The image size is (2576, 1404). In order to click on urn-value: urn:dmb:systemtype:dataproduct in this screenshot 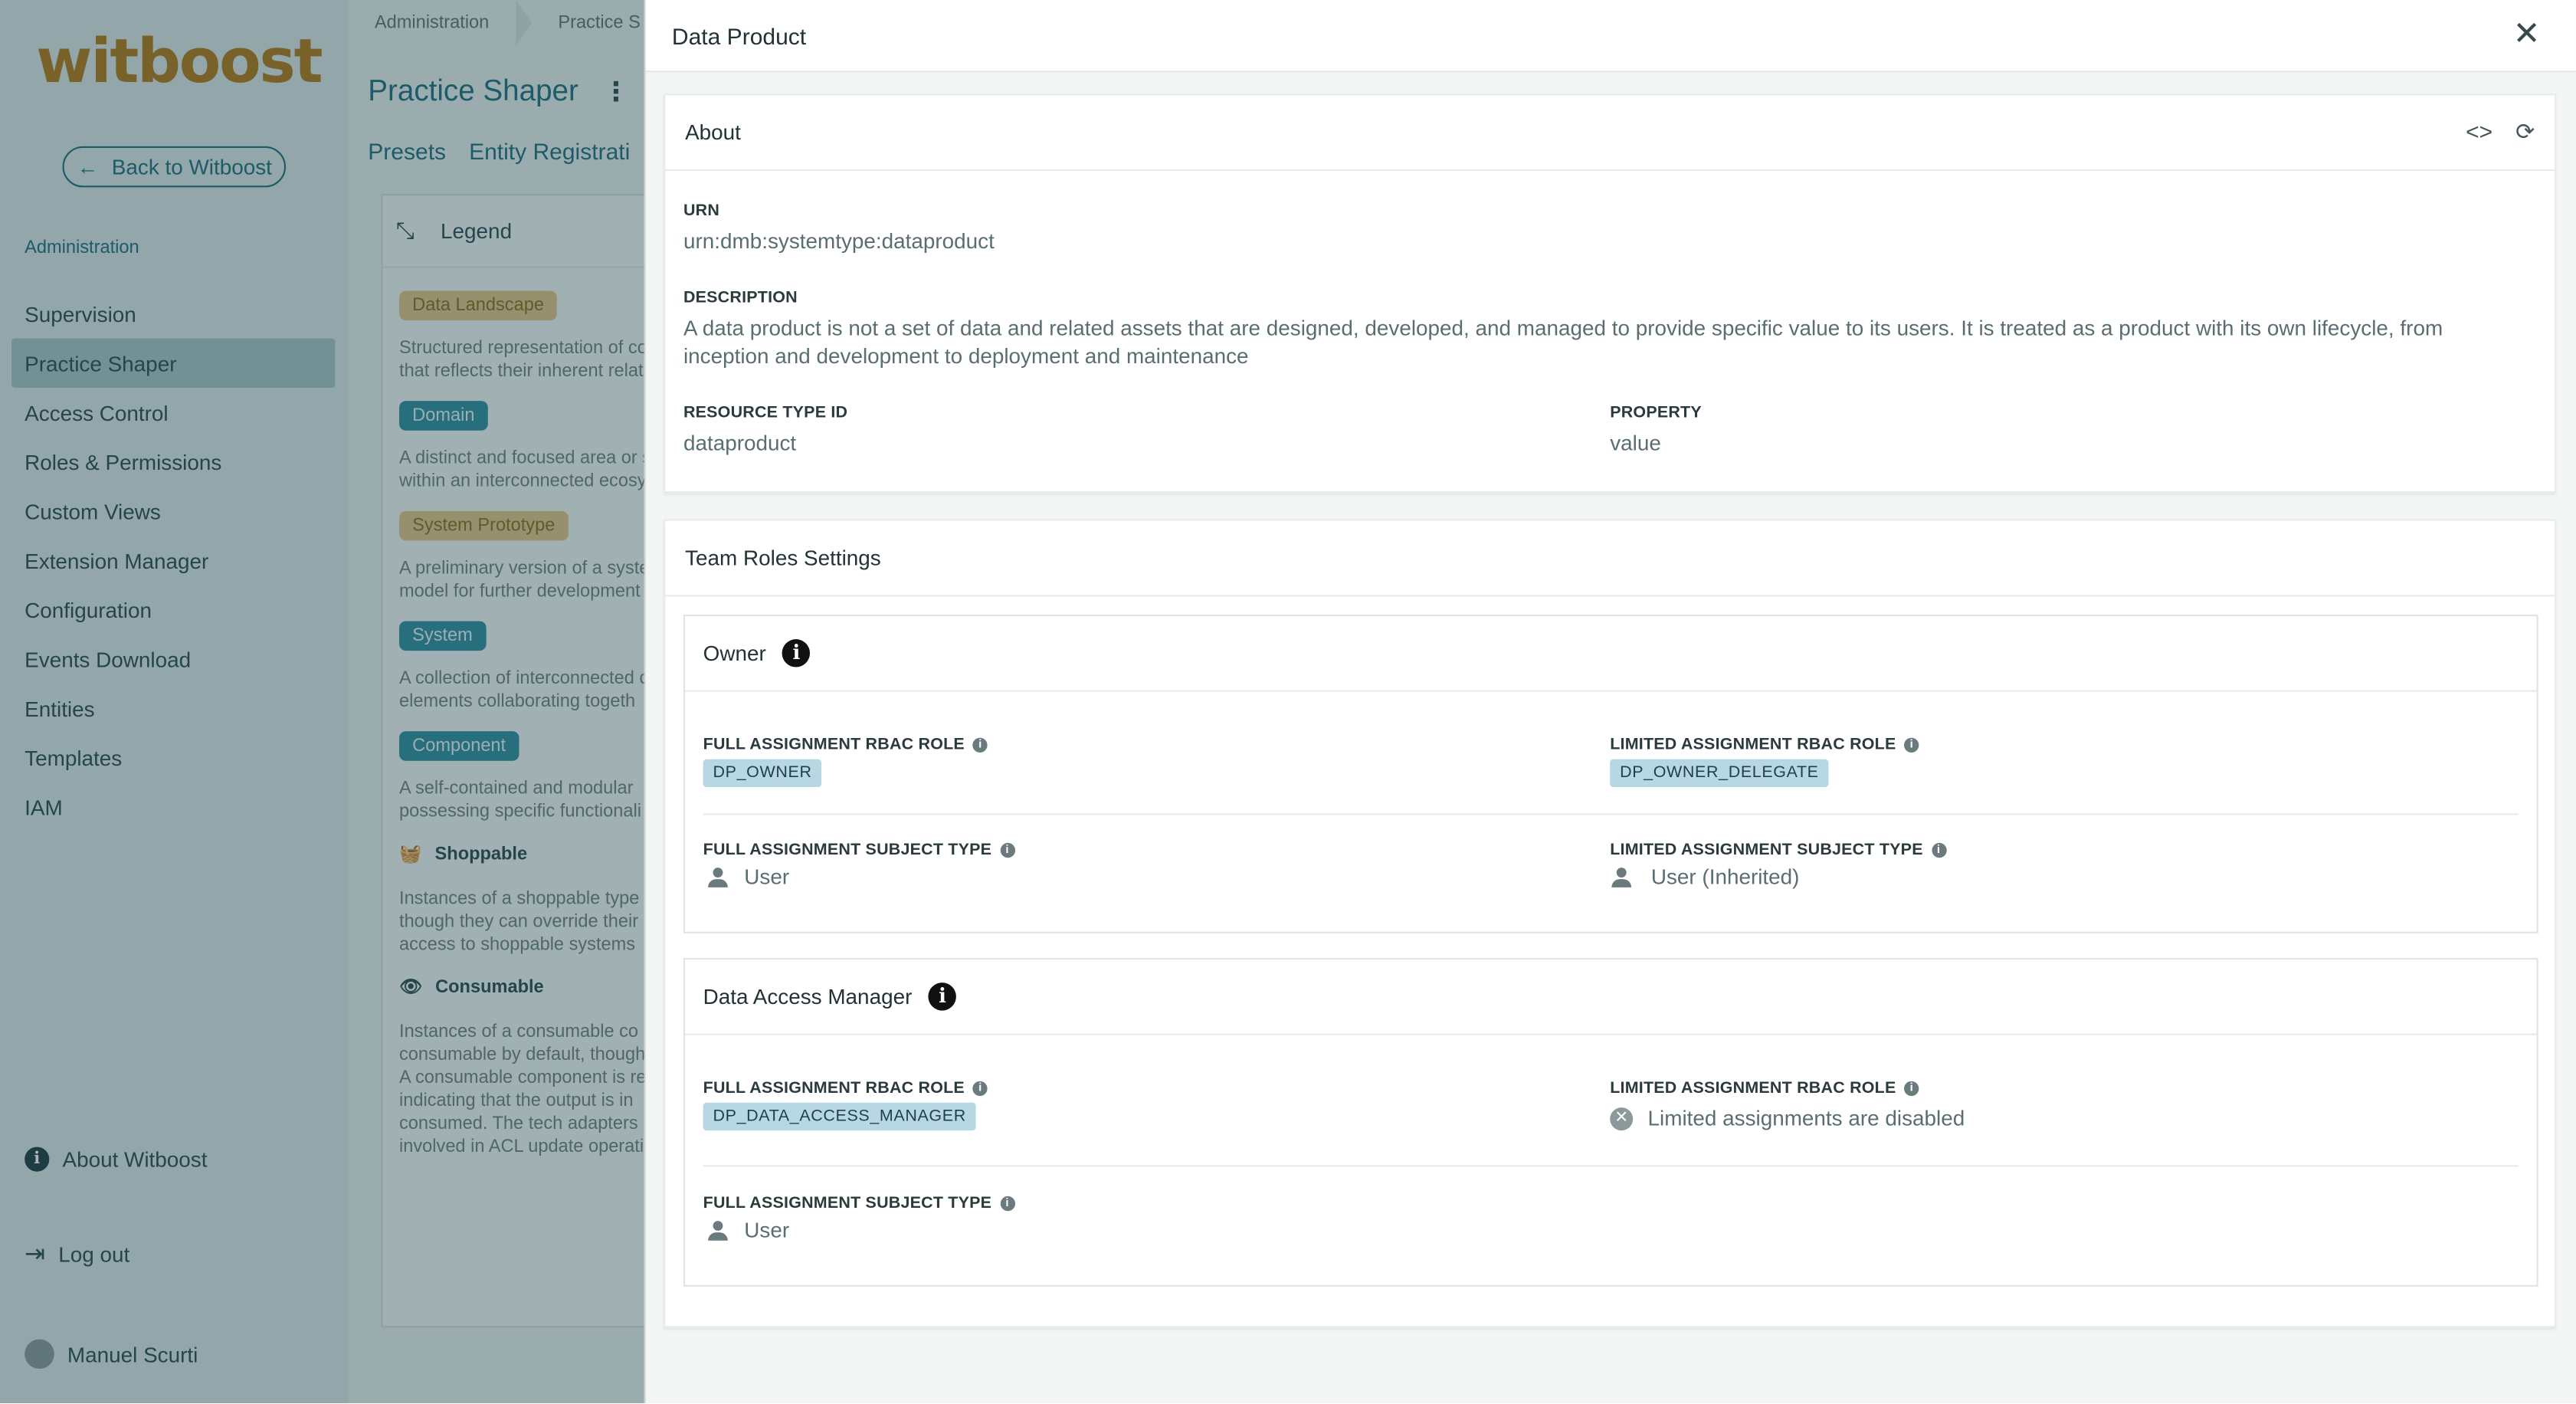, I will do `click(839, 241)`.